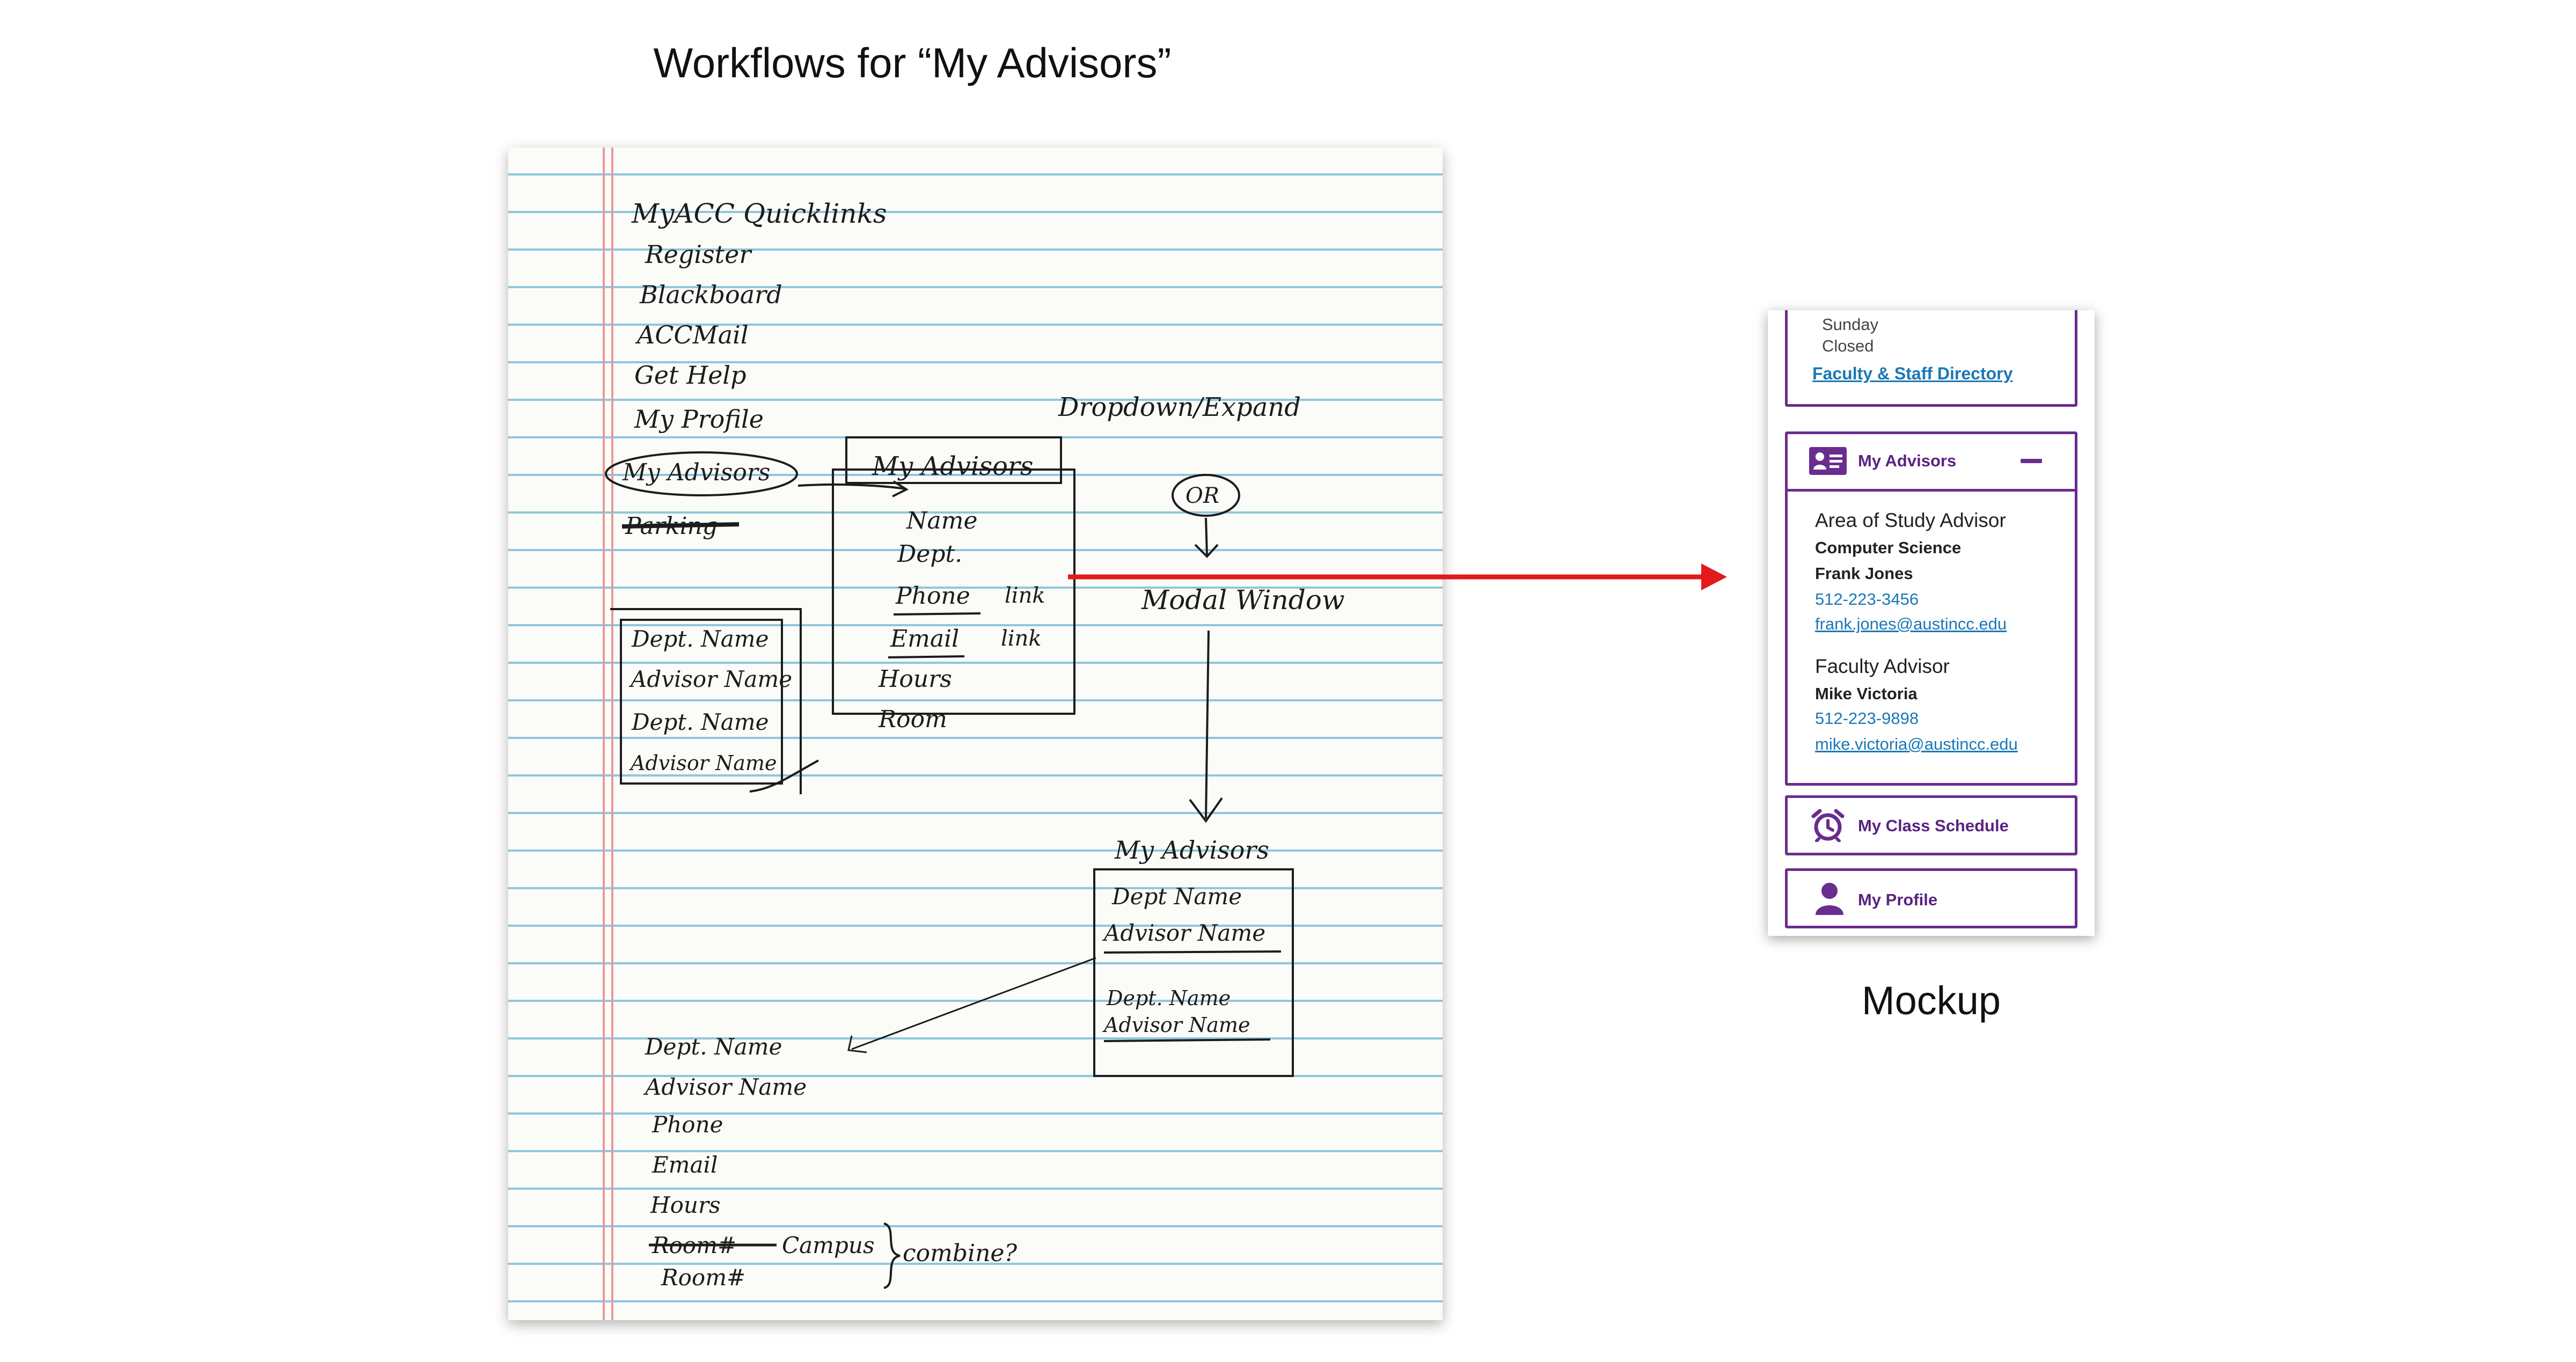 The image size is (2576, 1362). Describe the element at coordinates (1888, 547) in the screenshot. I see `advisor-dept: Computer Science` at that location.